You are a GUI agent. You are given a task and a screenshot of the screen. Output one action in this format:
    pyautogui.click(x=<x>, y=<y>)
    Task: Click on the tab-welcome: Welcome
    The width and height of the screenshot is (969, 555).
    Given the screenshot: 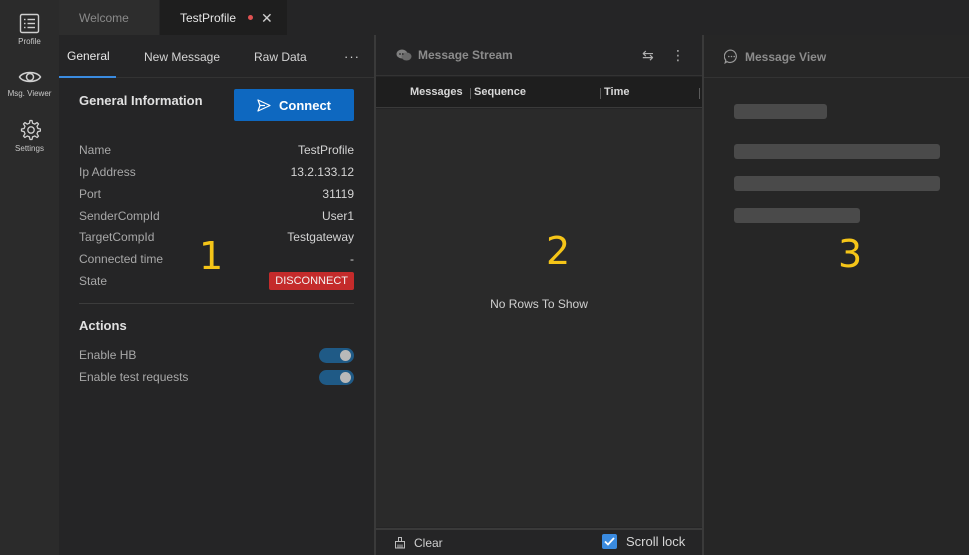 What is the action you would take?
    pyautogui.click(x=109, y=17)
    